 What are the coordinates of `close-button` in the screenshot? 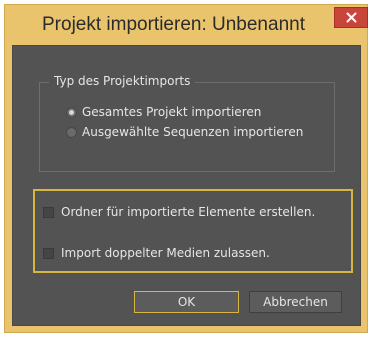 It's located at (351, 17).